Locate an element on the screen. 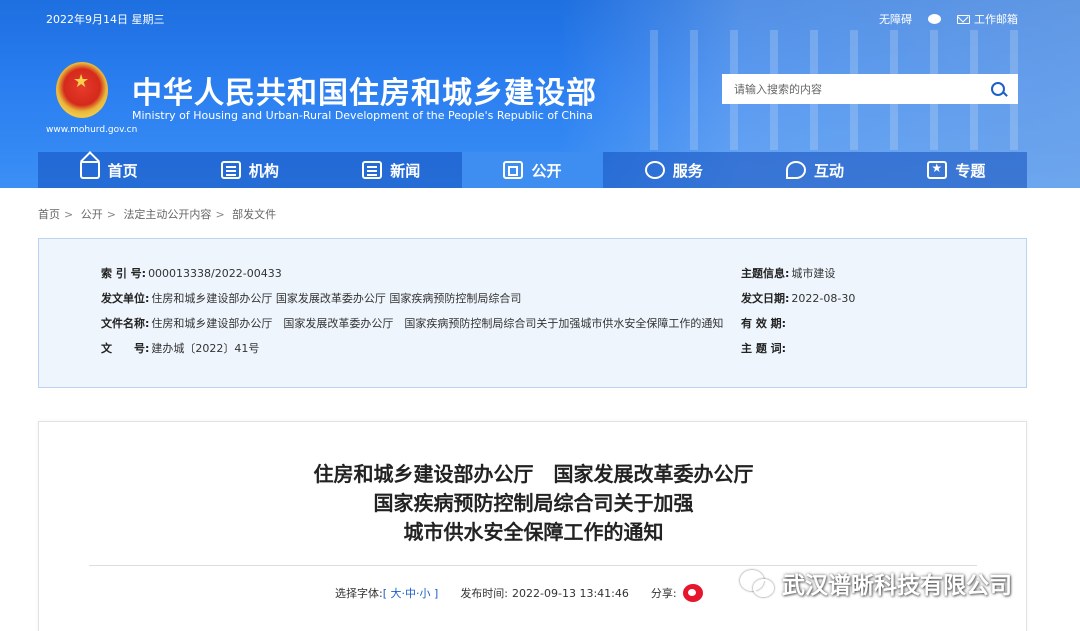 This screenshot has height=631, width=1080. article-title-line-2: 国家疾病预防控制局综合司关于加强 is located at coordinates (533, 503).